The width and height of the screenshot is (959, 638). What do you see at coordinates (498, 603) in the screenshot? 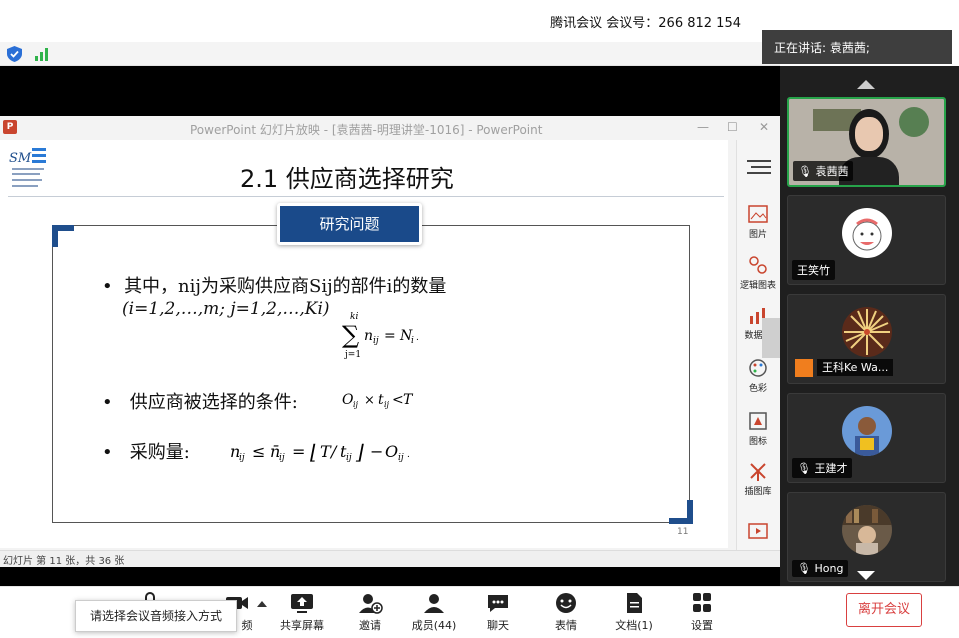
I see `chat-icon` at bounding box center [498, 603].